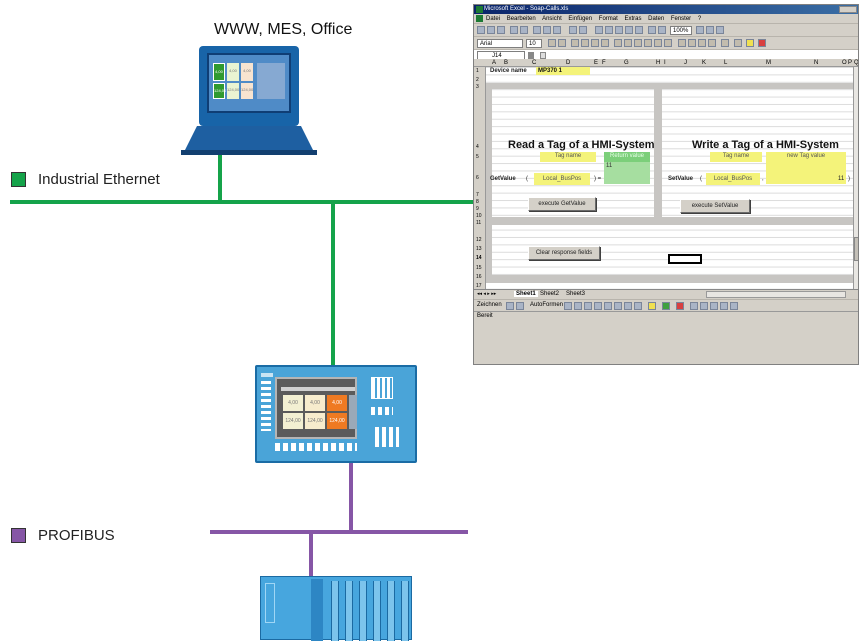 Image resolution: width=859 pixels, height=641 pixels. Describe the element at coordinates (549, 294) in the screenshot. I see `tab-sheet2: Sheet2` at that location.